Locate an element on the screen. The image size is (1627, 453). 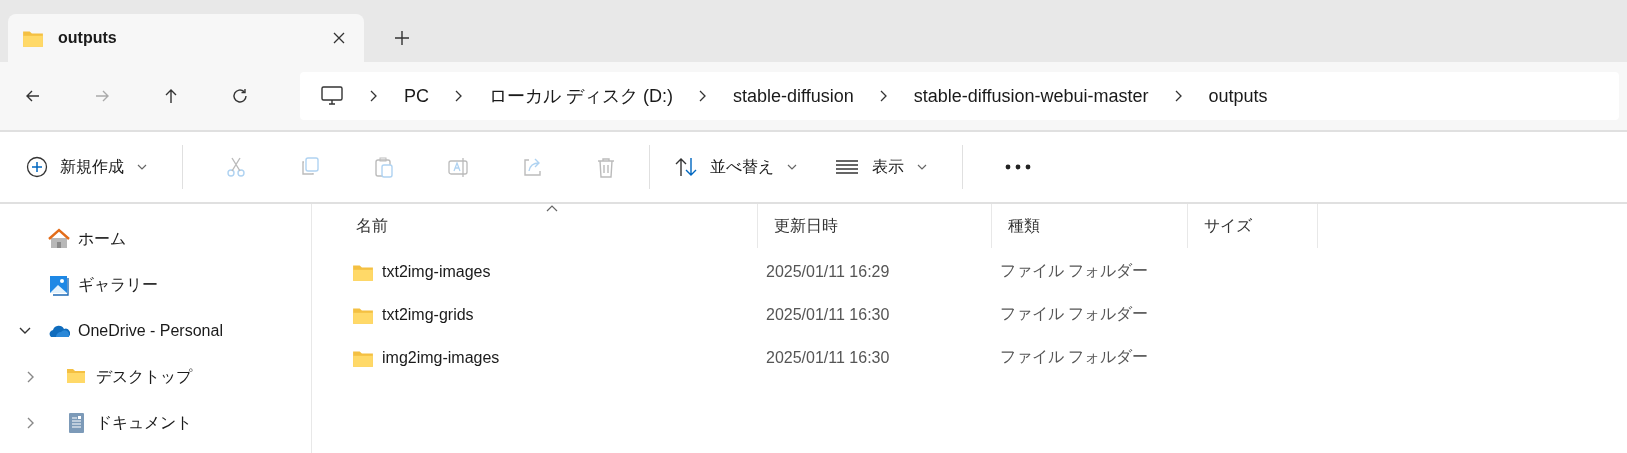
computer-icon is located at coordinates (332, 96).